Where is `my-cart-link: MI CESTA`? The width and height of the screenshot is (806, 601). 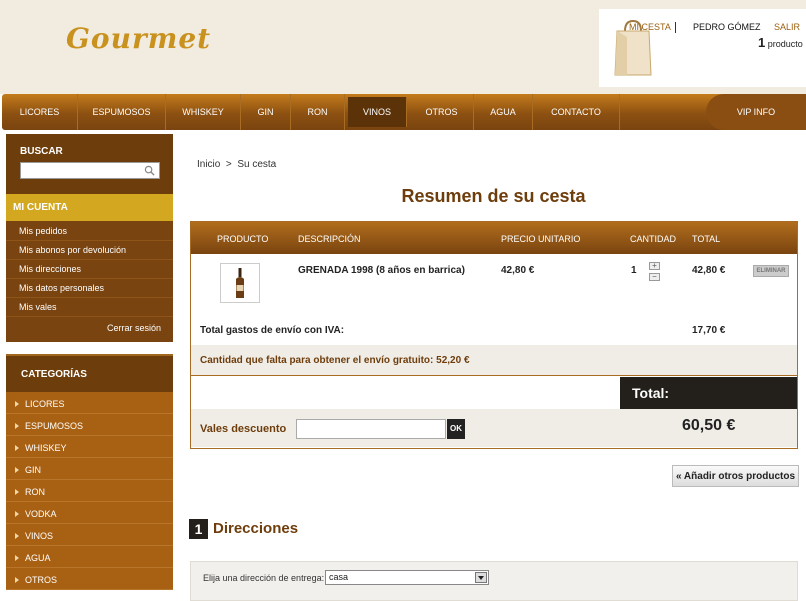
my-cart-link: MI CESTA is located at coordinates (650, 27).